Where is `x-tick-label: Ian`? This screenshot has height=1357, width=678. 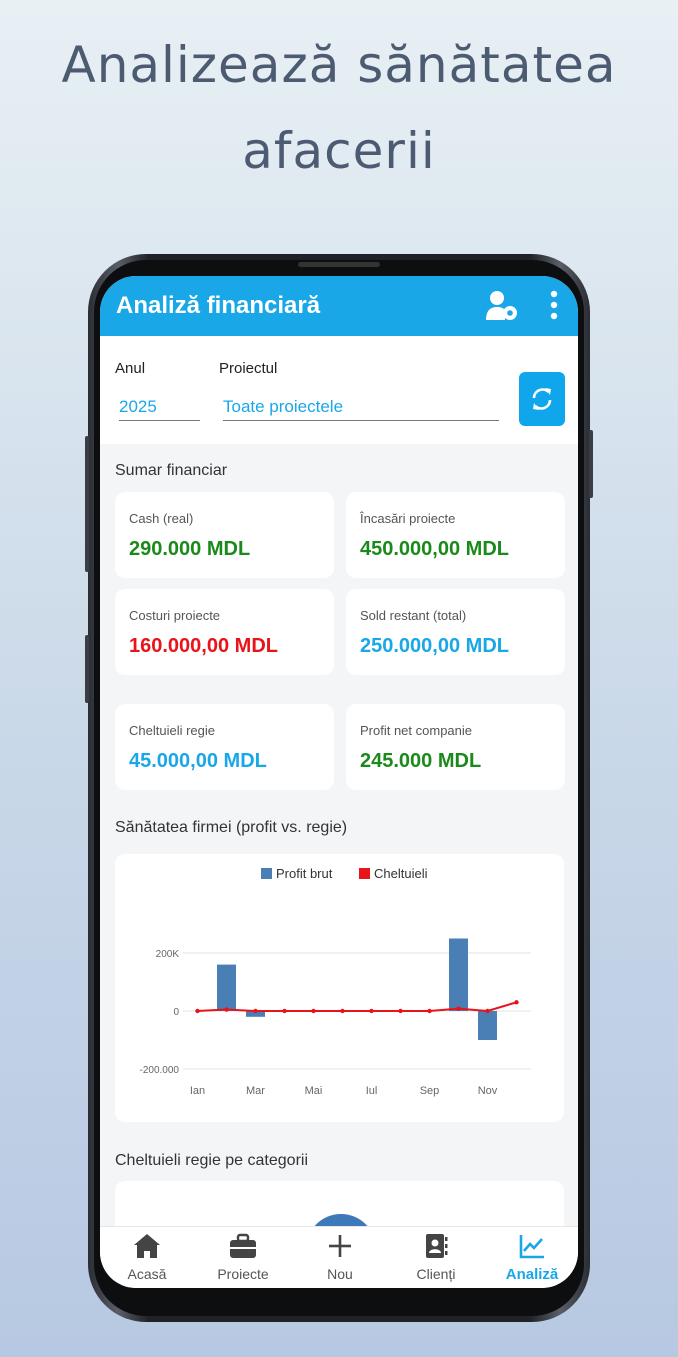 x-tick-label: Ian is located at coordinates (197, 1091).